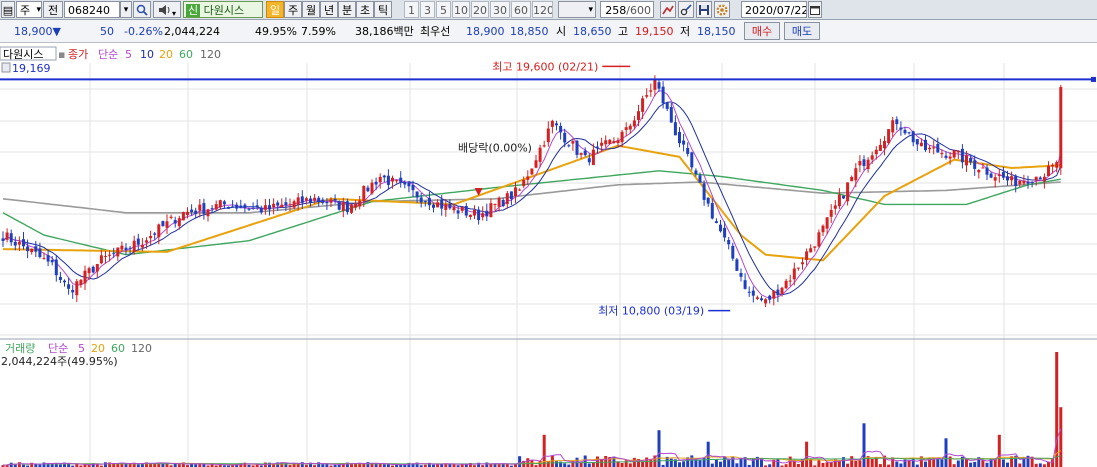 Image resolution: width=1097 pixels, height=467 pixels. I want to click on interval-button-2: 5, so click(443, 9).